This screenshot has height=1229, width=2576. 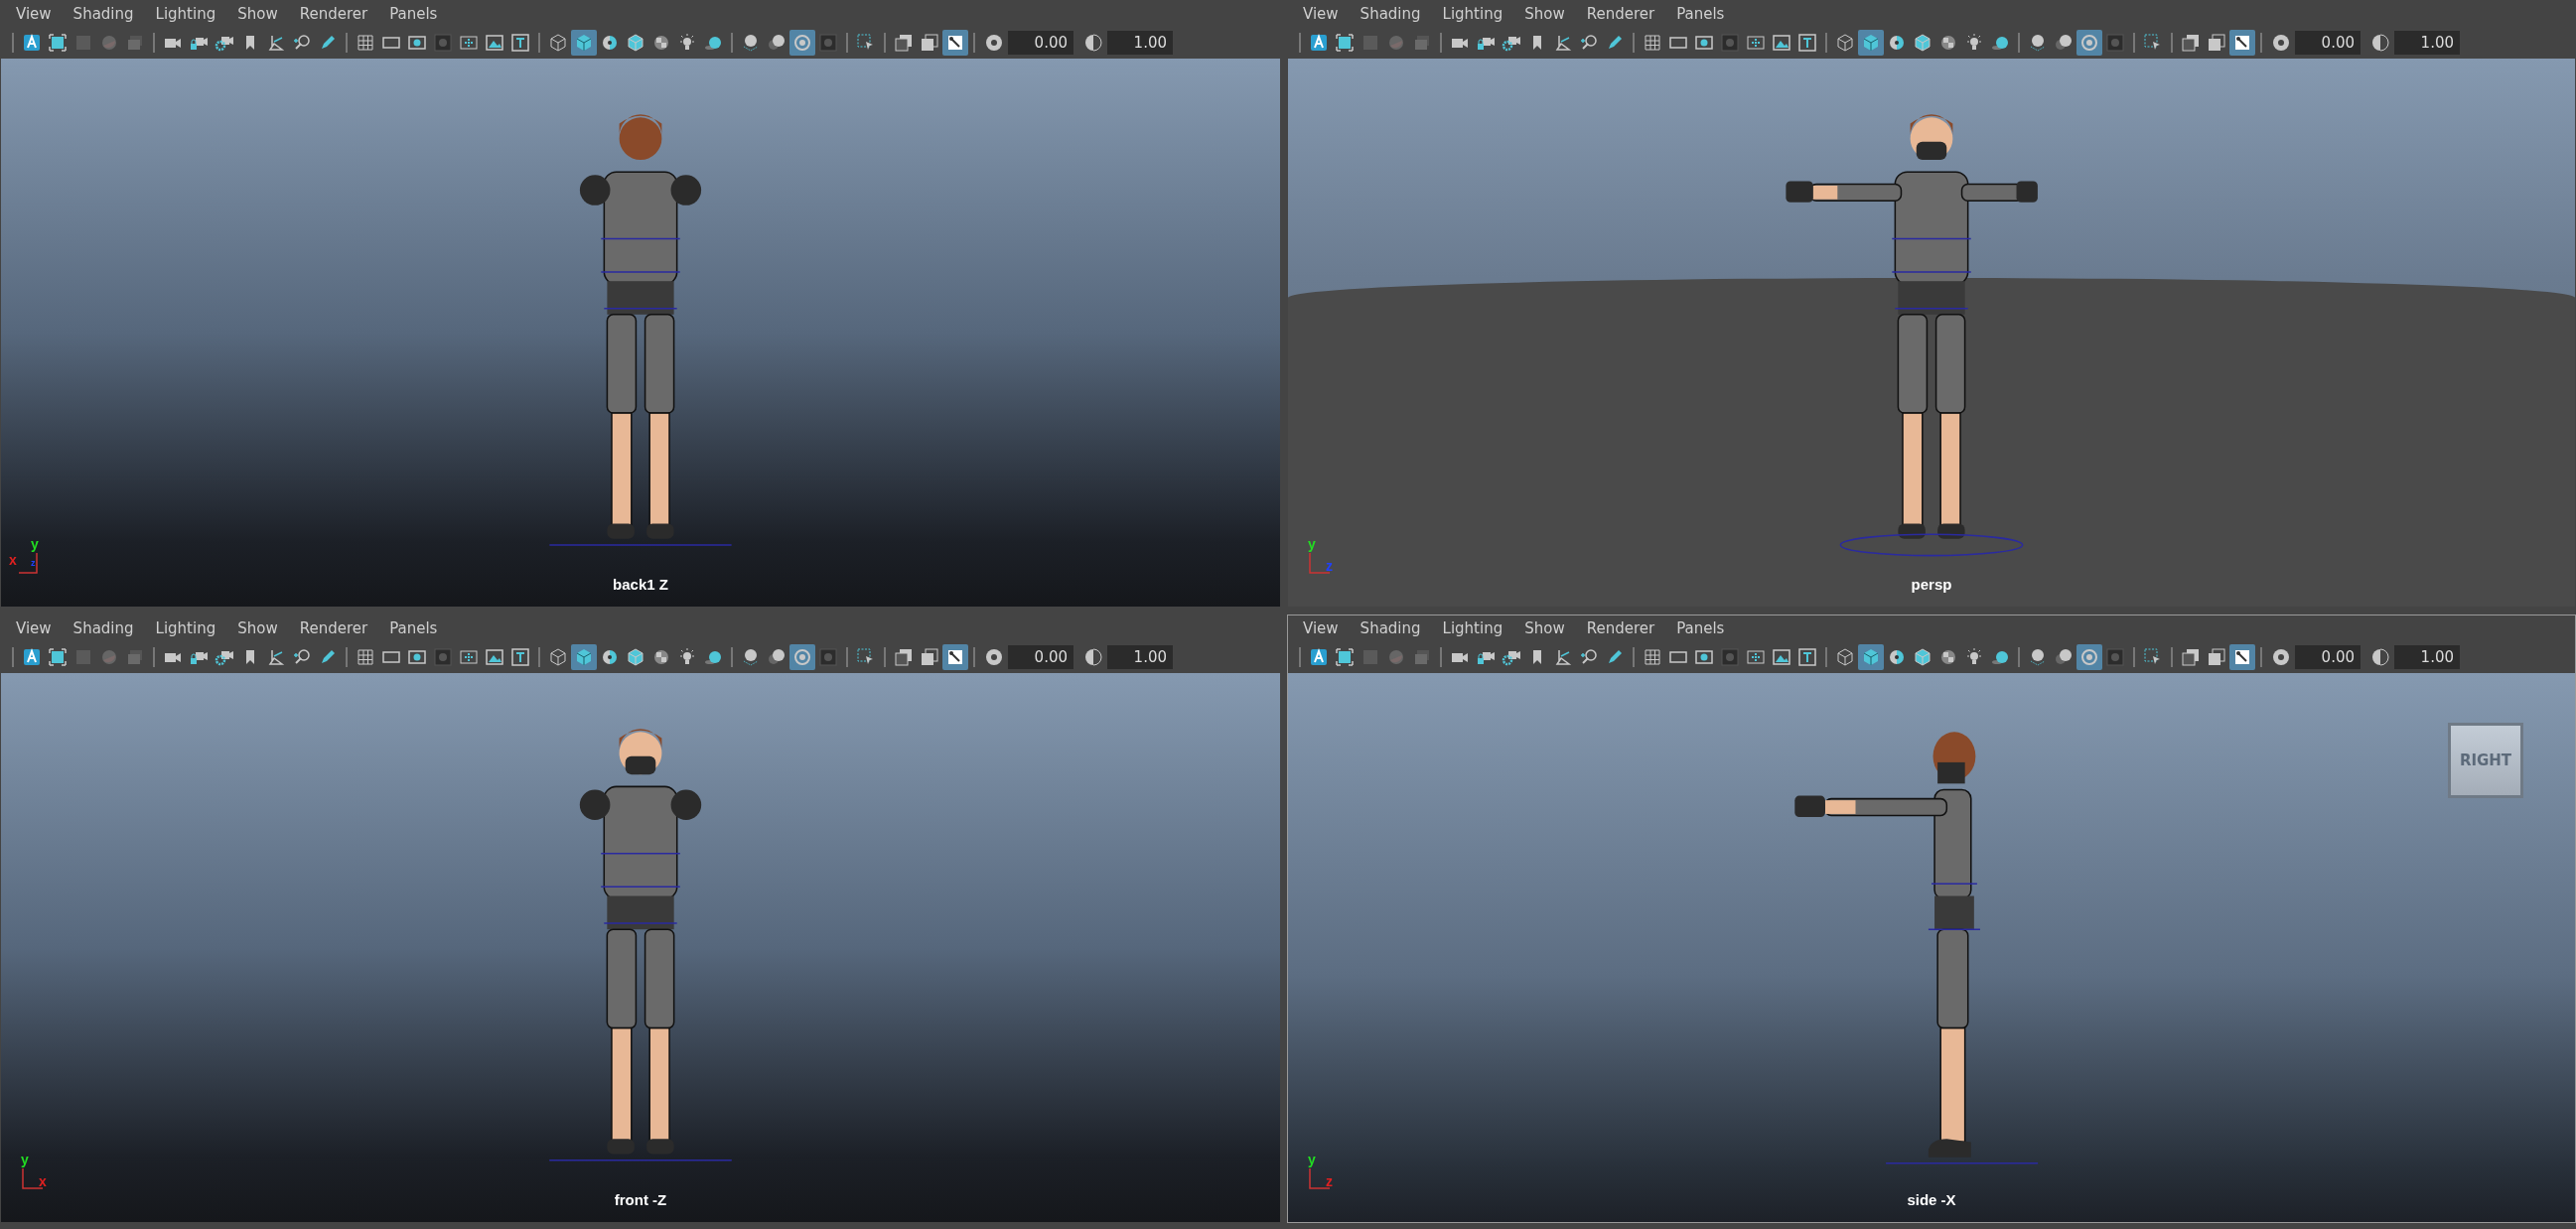 What do you see at coordinates (1422, 657) in the screenshot?
I see `layers-icon` at bounding box center [1422, 657].